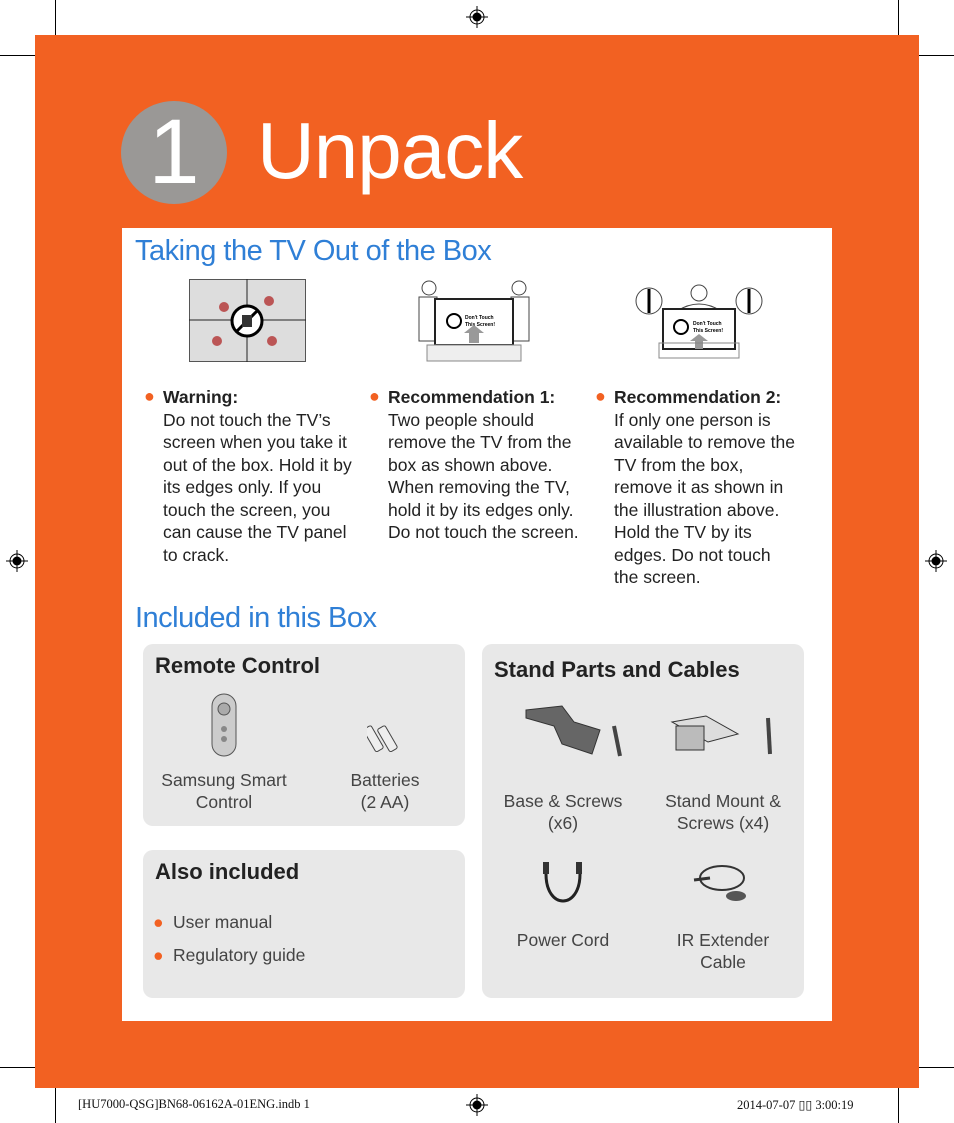 Image resolution: width=954 pixels, height=1123 pixels. Describe the element at coordinates (256, 618) in the screenshot. I see `section-heading-included: Included in this Box` at that location.